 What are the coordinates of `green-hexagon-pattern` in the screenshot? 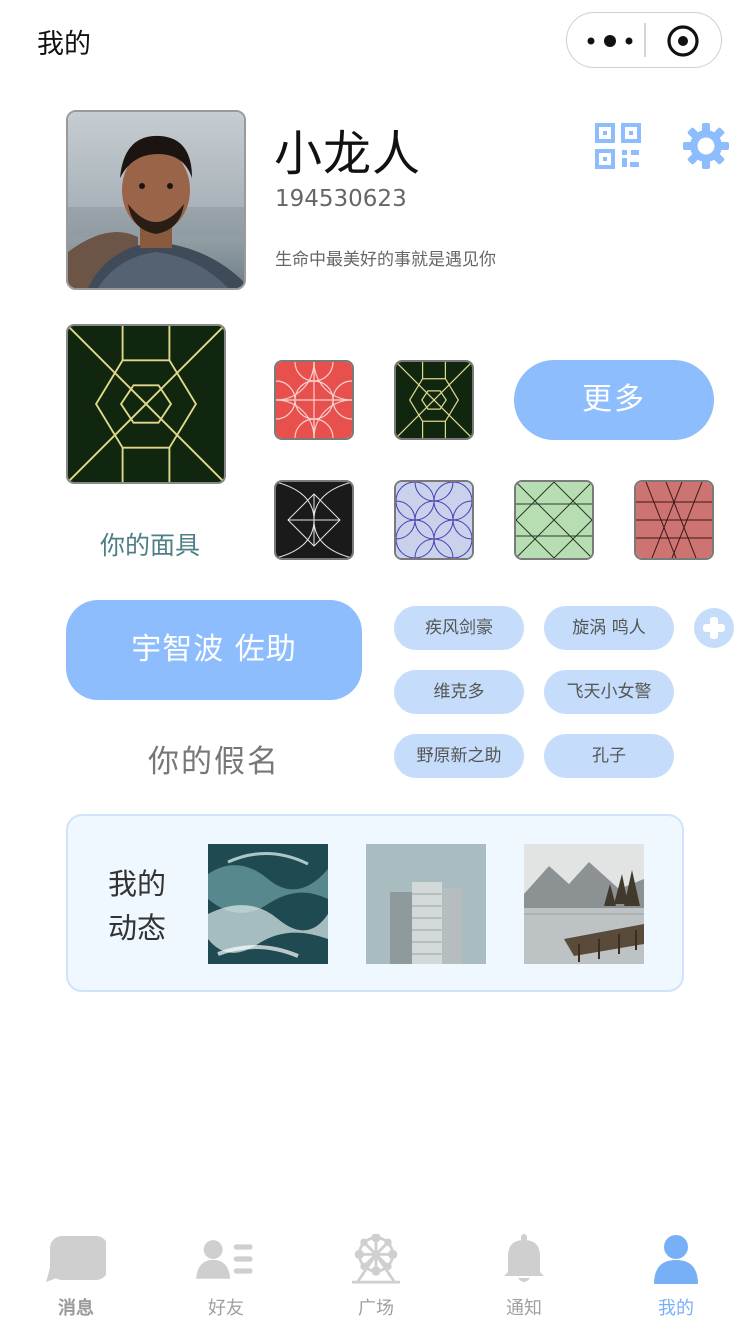 It's located at (434, 400).